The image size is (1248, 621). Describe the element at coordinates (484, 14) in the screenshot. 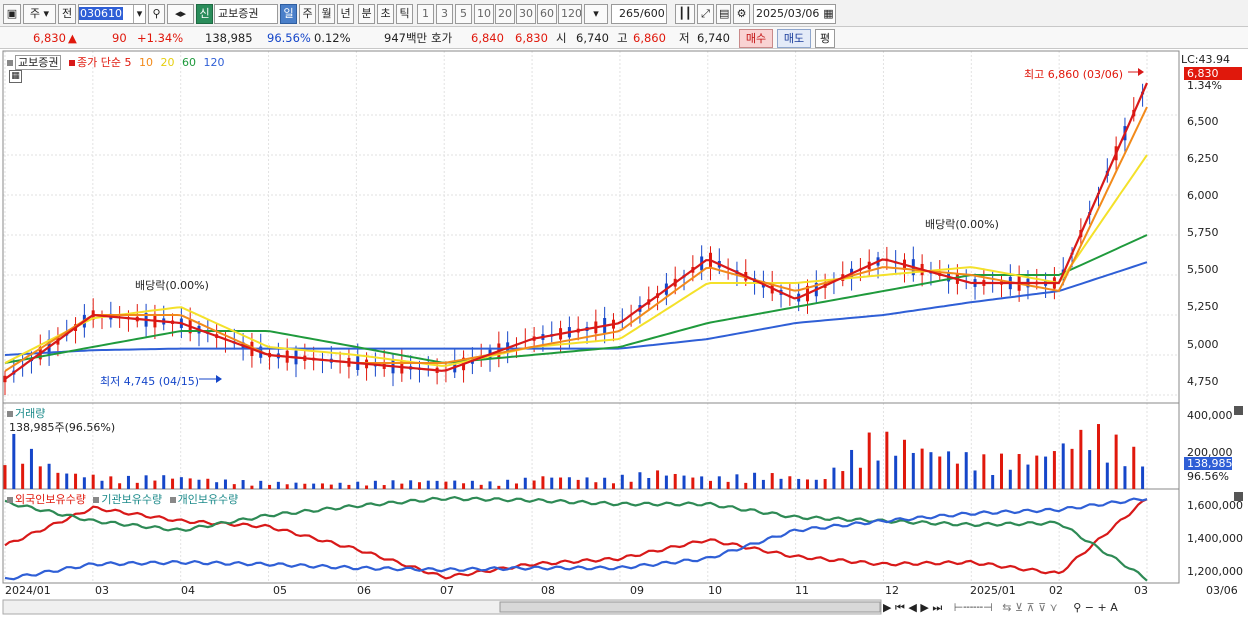

I see `interval-10: 10` at that location.